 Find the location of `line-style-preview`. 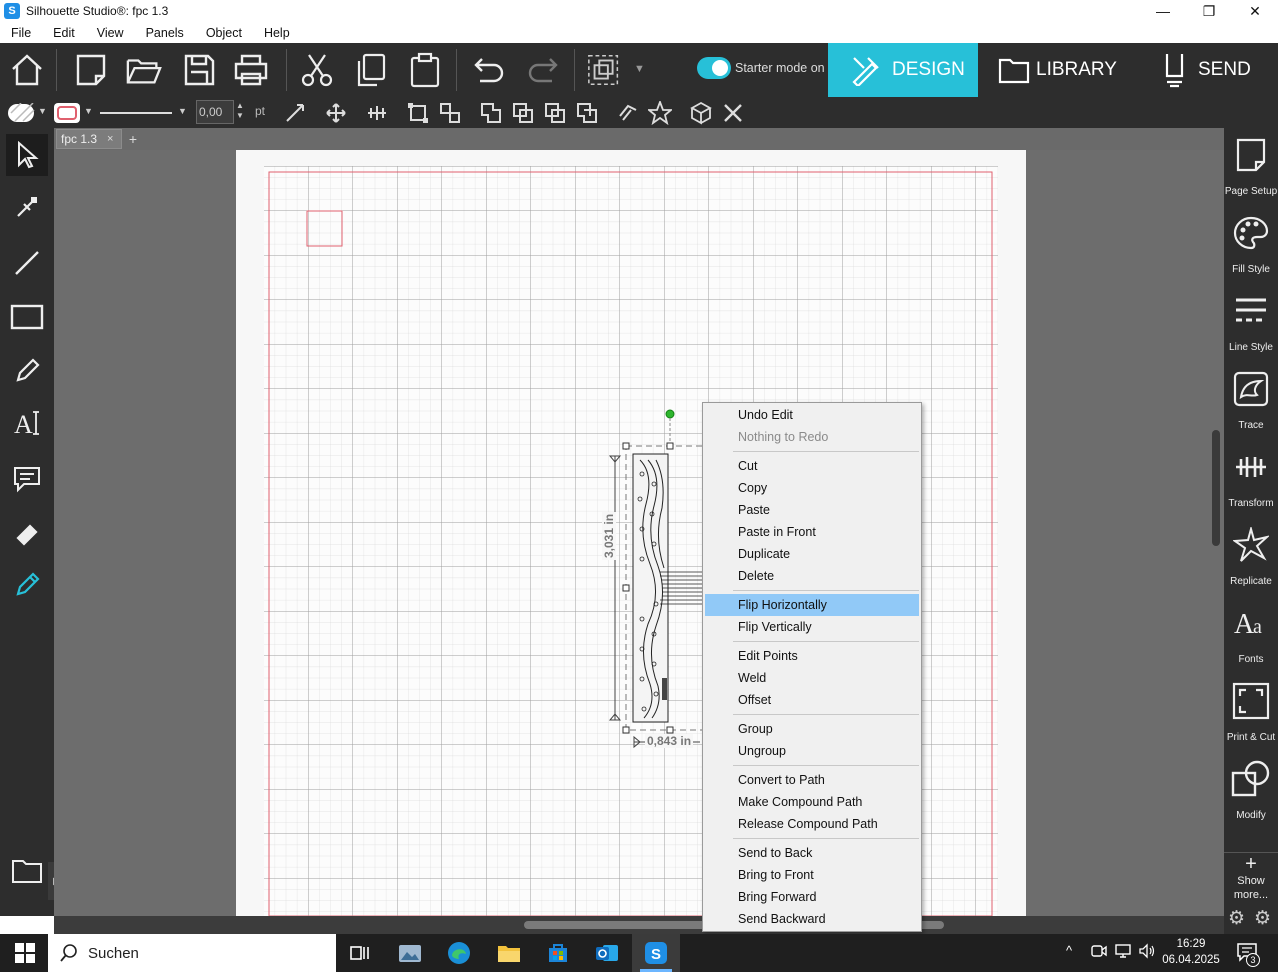

line-style-preview is located at coordinates (136, 113).